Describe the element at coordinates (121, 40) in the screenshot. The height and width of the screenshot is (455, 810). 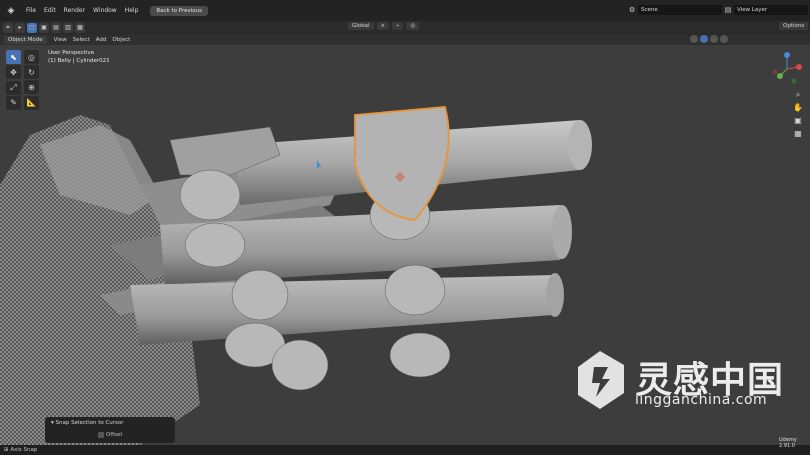
I see `menu-object: Object` at that location.